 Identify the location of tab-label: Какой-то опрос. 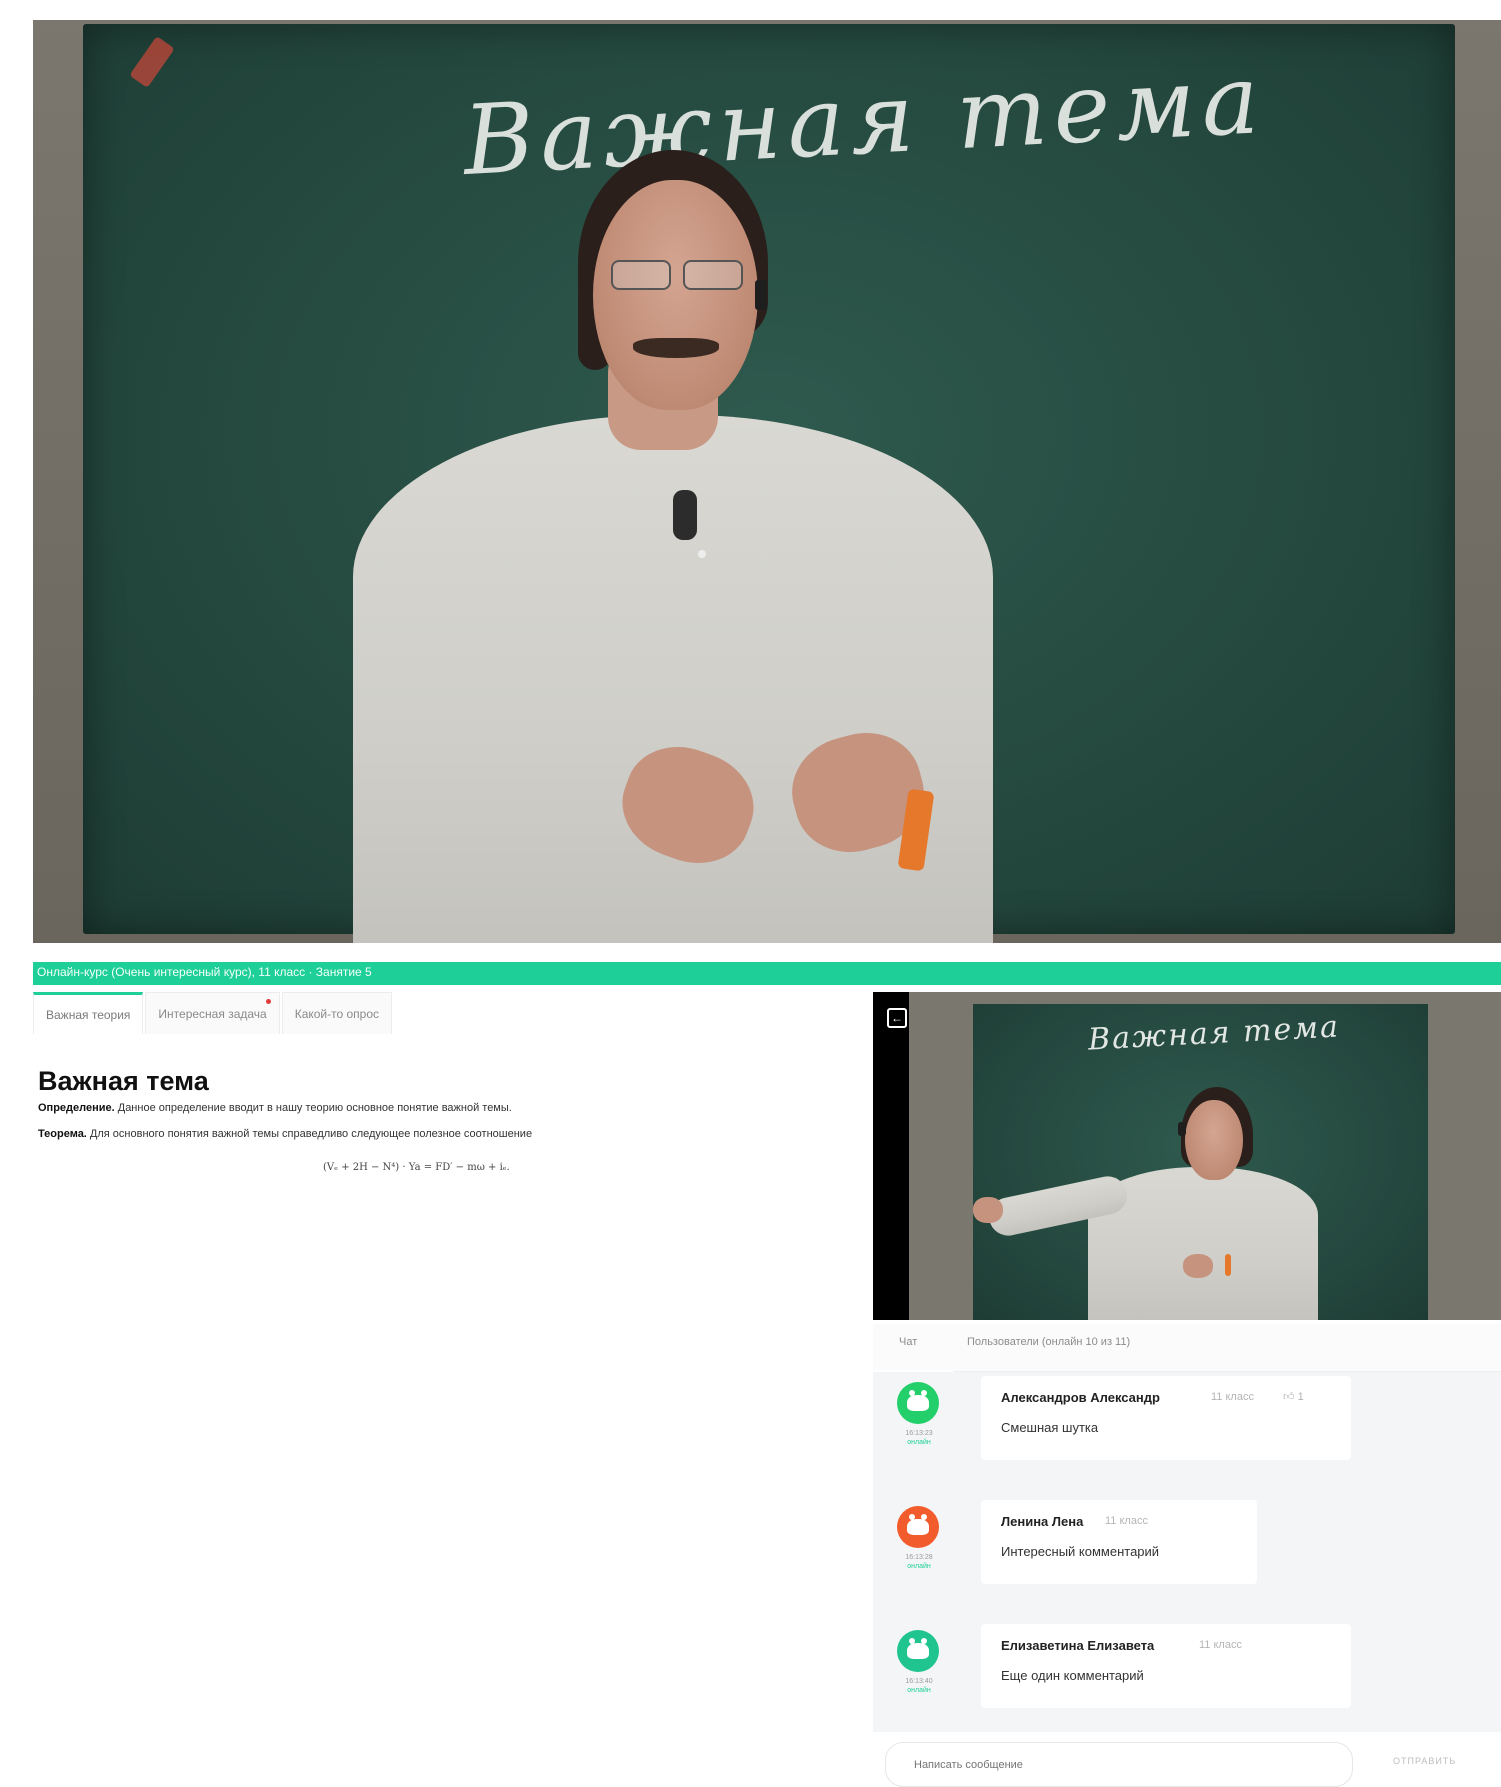
(337, 1013).